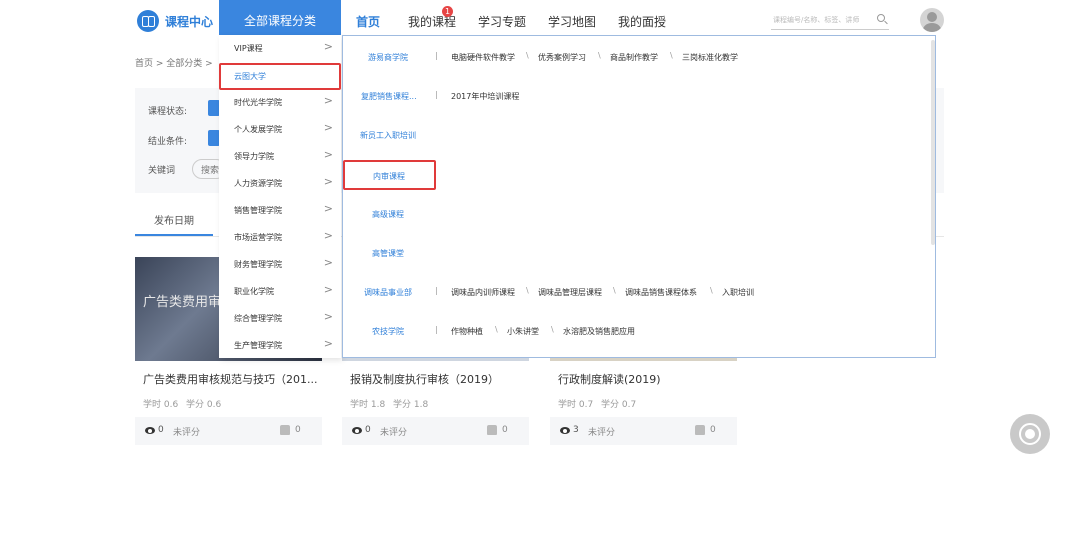 The height and width of the screenshot is (533, 1080). Describe the element at coordinates (447, 11) in the screenshot. I see `notification-badge: 1` at that location.